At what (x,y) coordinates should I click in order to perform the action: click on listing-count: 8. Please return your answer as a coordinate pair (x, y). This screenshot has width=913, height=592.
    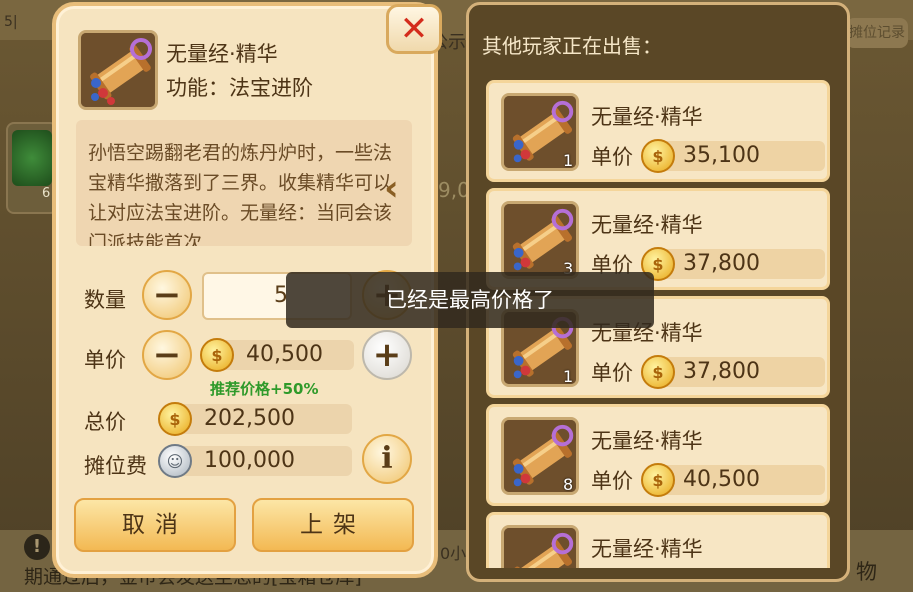
    Looking at the image, I should click on (568, 484).